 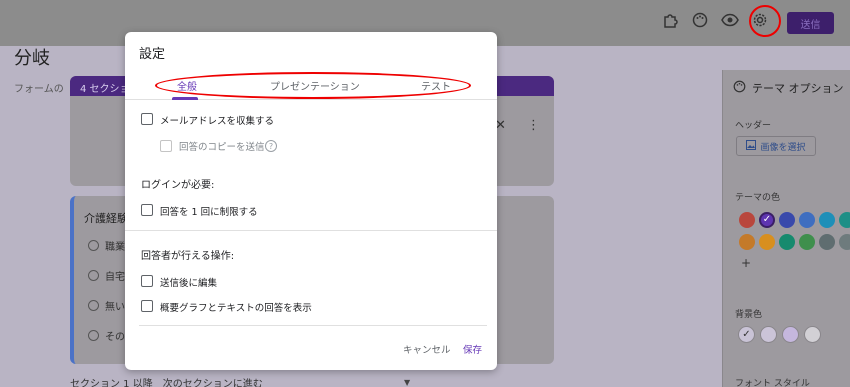 I want to click on font-style-label: フォント スタイル, so click(x=772, y=383).